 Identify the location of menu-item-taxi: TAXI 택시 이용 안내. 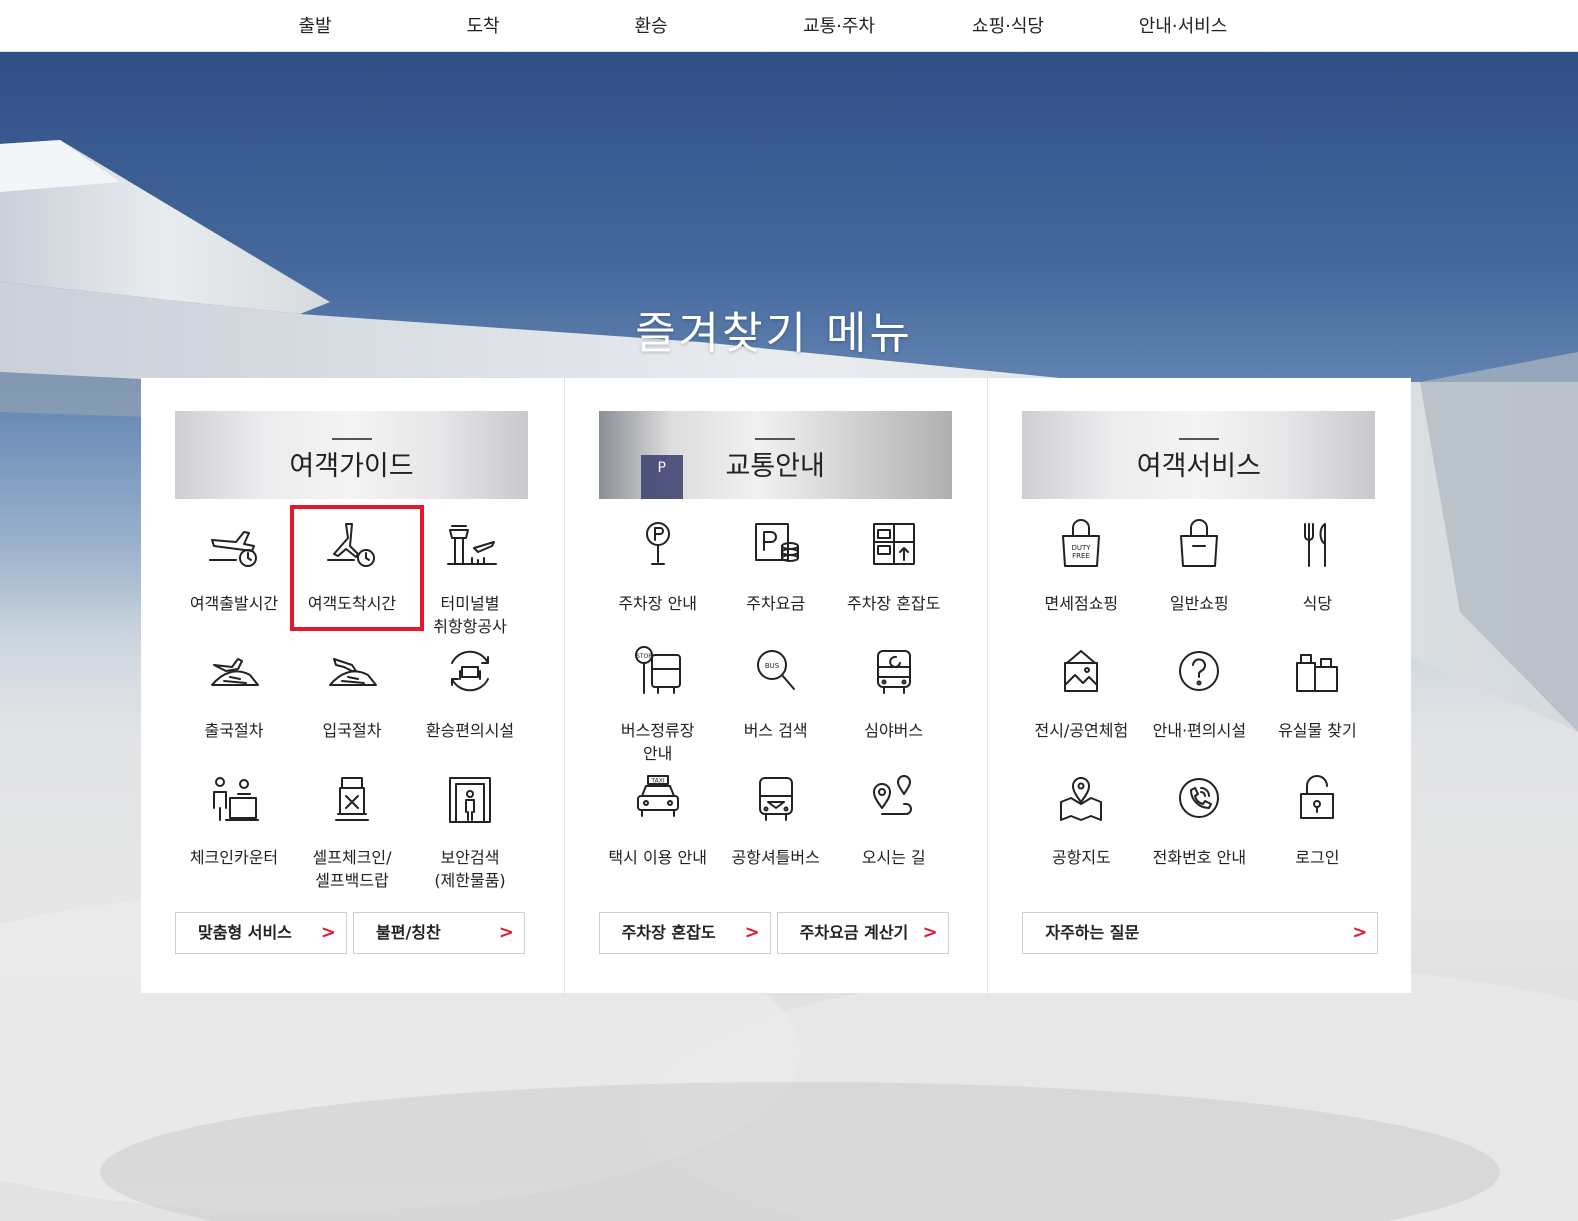
(658, 820).